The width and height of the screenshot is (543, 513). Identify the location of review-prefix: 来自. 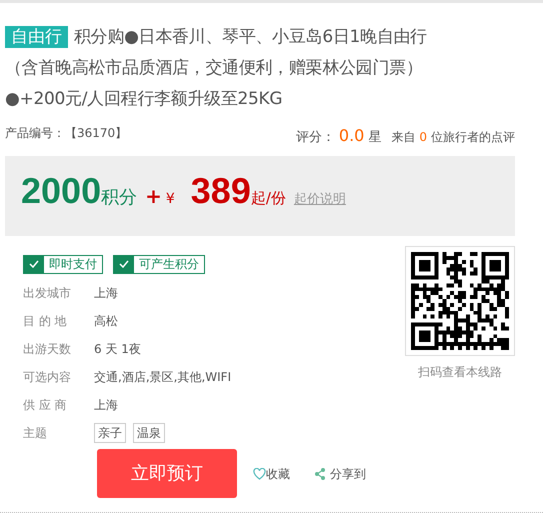
(403, 137).